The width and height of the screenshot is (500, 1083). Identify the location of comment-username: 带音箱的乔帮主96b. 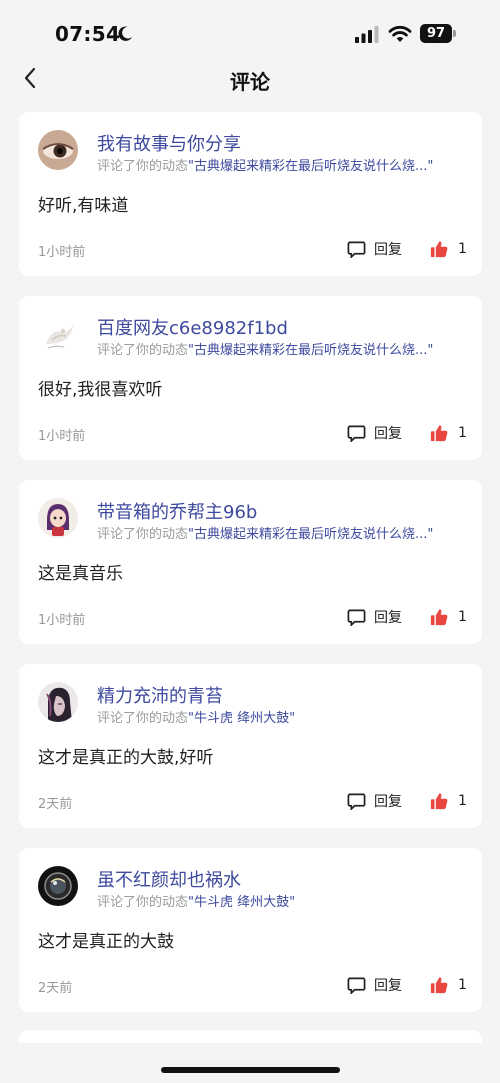
(177, 511).